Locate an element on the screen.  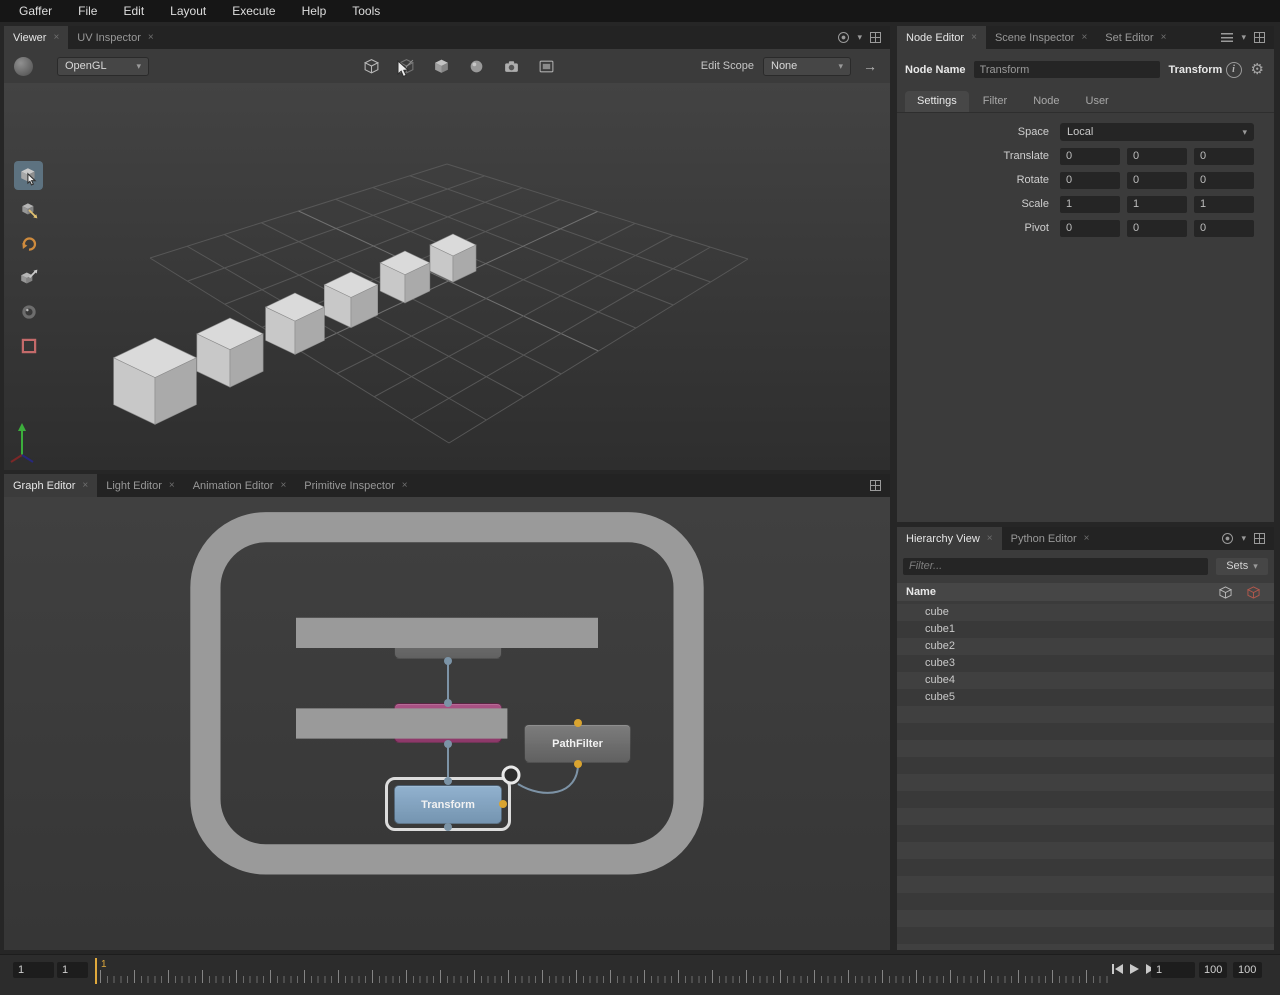
menu-layout: Layout is located at coordinates (188, 11).